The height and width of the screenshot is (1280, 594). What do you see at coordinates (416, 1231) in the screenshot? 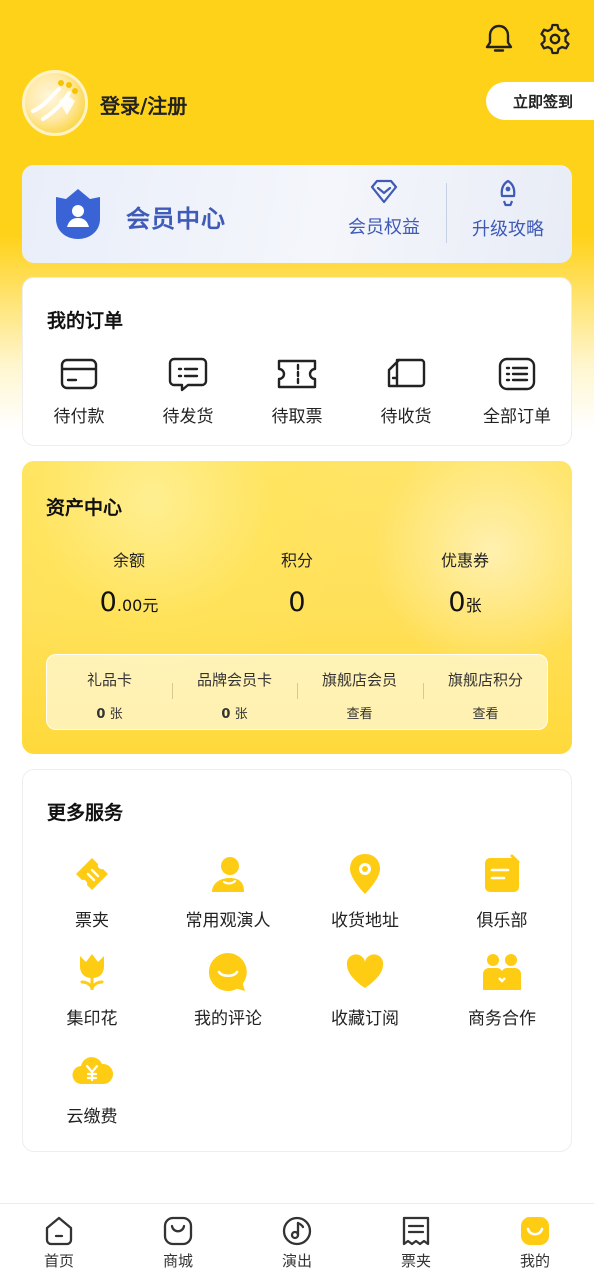
I see `ticket-folder-icon` at bounding box center [416, 1231].